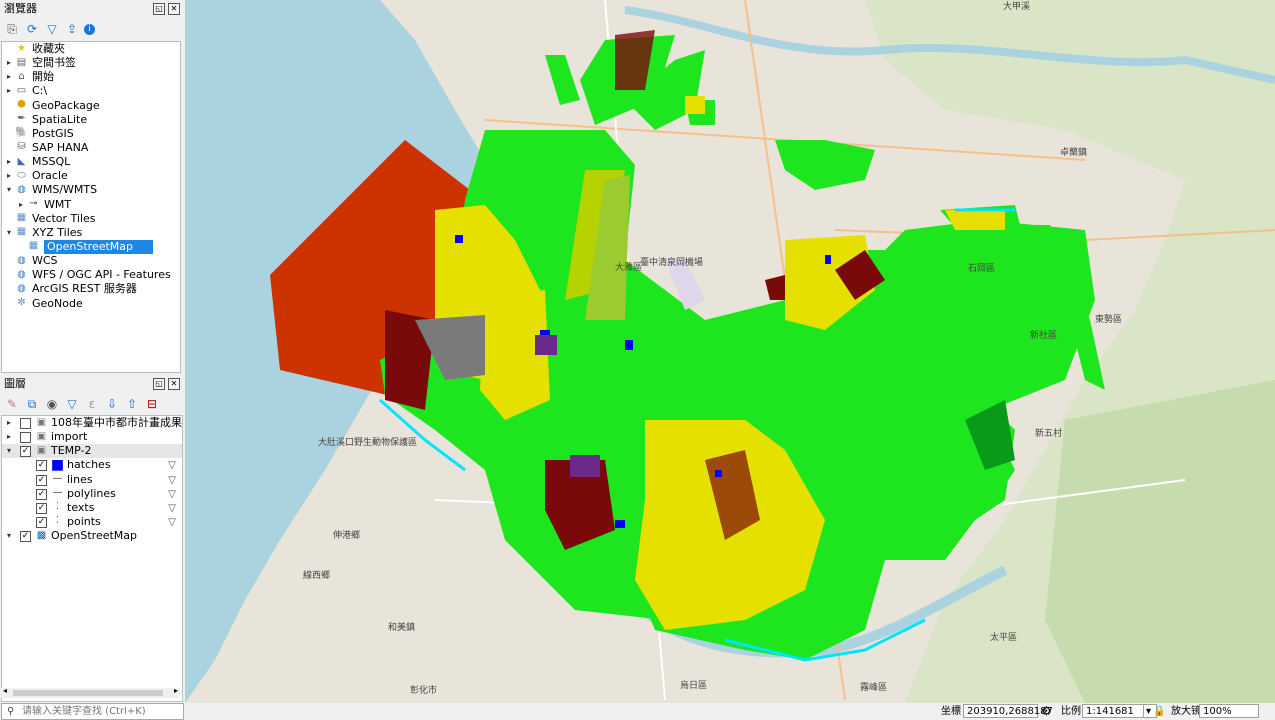 The width and height of the screenshot is (1275, 720). I want to click on info-icon: i, so click(89, 29).